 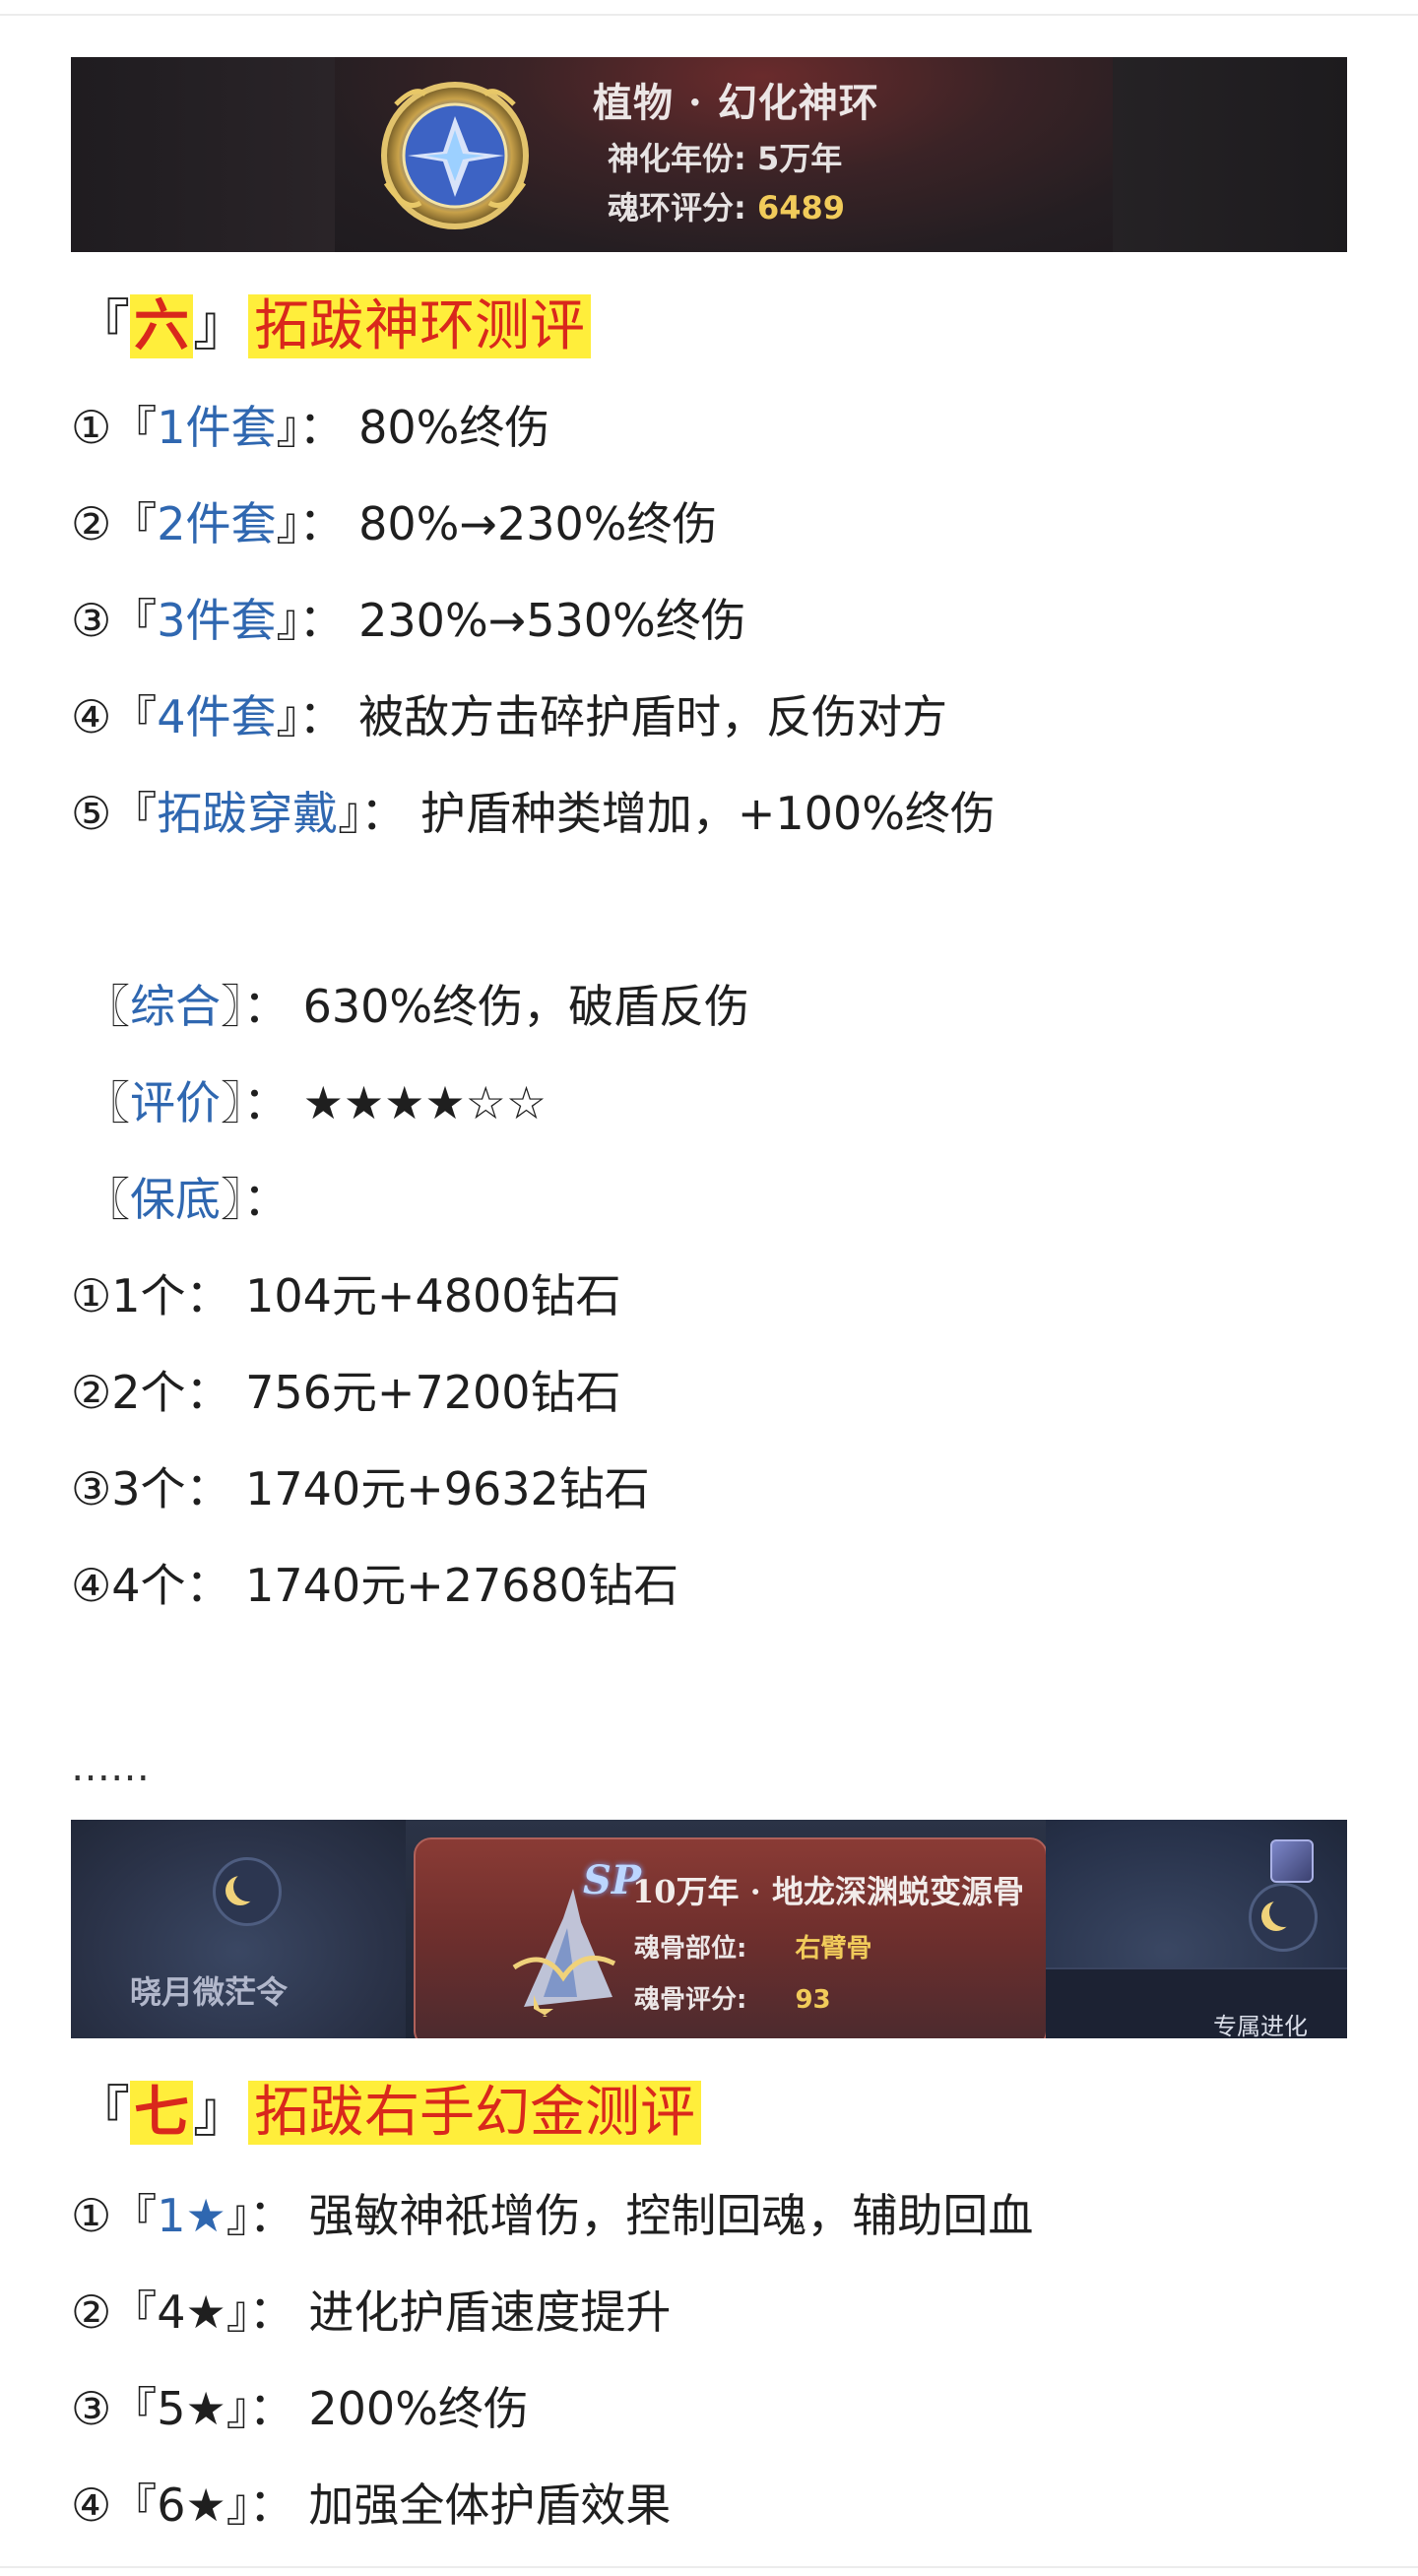 I want to click on banner-year-row: 神化年份: 5万年, so click(x=725, y=156).